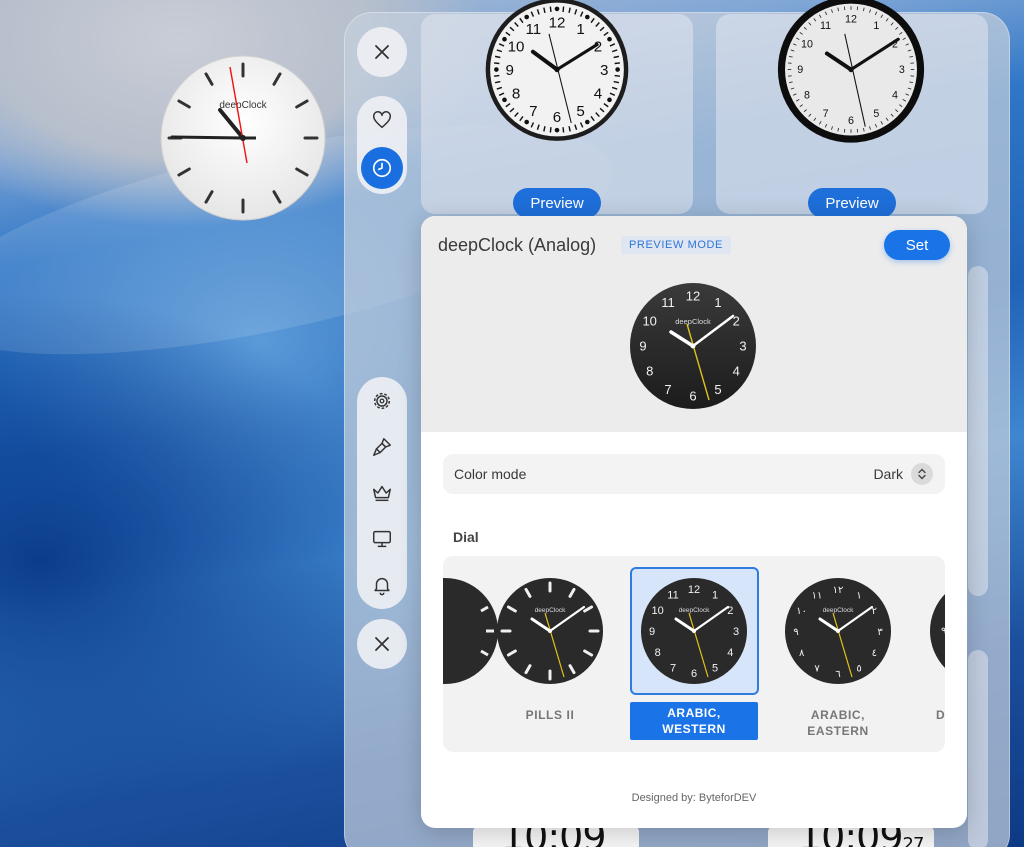 Image resolution: width=1024 pixels, height=847 pixels. Describe the element at coordinates (837, 674) in the screenshot. I see `svg-text: ٦` at that location.